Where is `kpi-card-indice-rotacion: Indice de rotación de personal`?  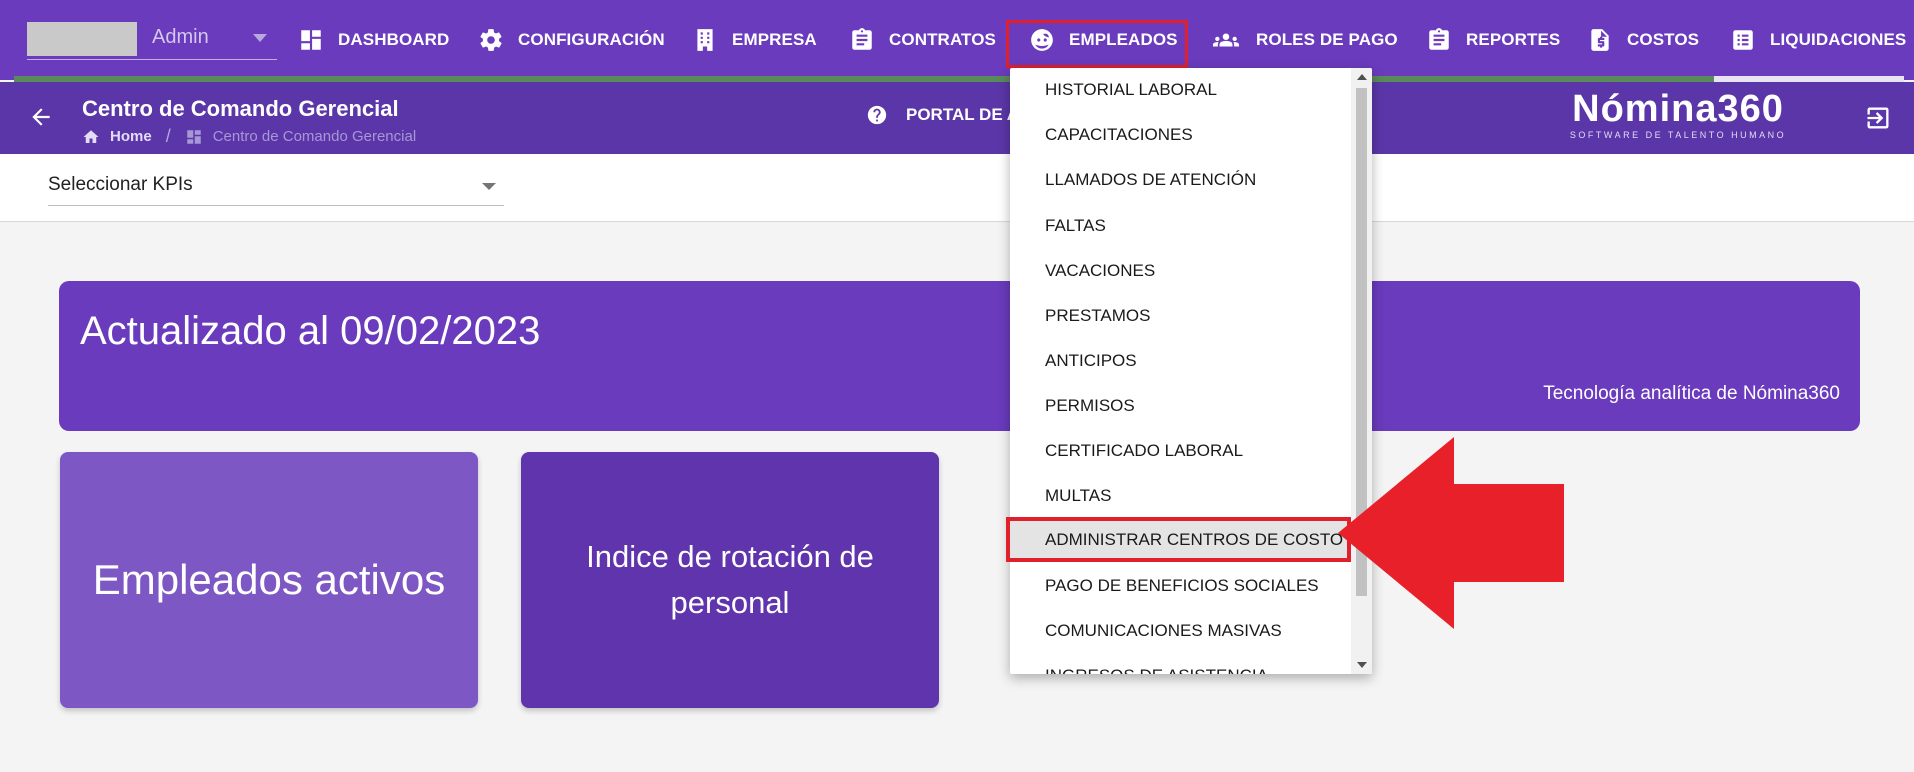
kpi-card-indice-rotacion: Indice de rotación de personal is located at coordinates (730, 580).